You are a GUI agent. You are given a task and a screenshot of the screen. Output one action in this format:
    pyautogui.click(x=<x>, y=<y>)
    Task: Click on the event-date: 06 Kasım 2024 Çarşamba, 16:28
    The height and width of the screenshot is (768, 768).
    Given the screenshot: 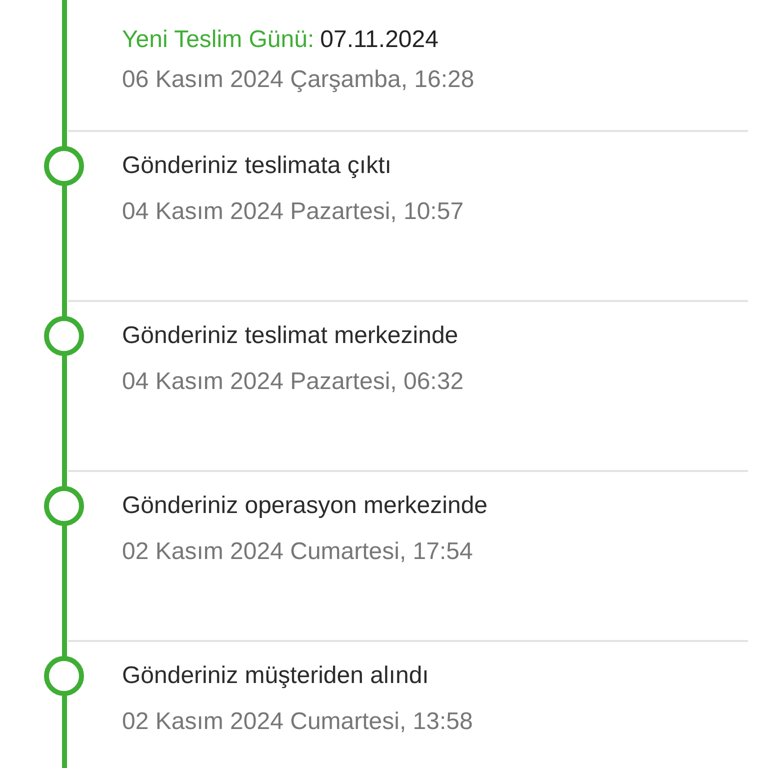 What is the action you would take?
    pyautogui.click(x=299, y=80)
    